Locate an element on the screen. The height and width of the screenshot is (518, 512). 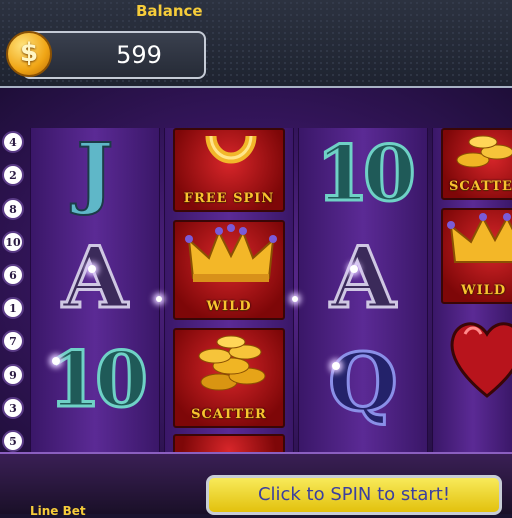
payline-marker: 2 is located at coordinates (13, 175).